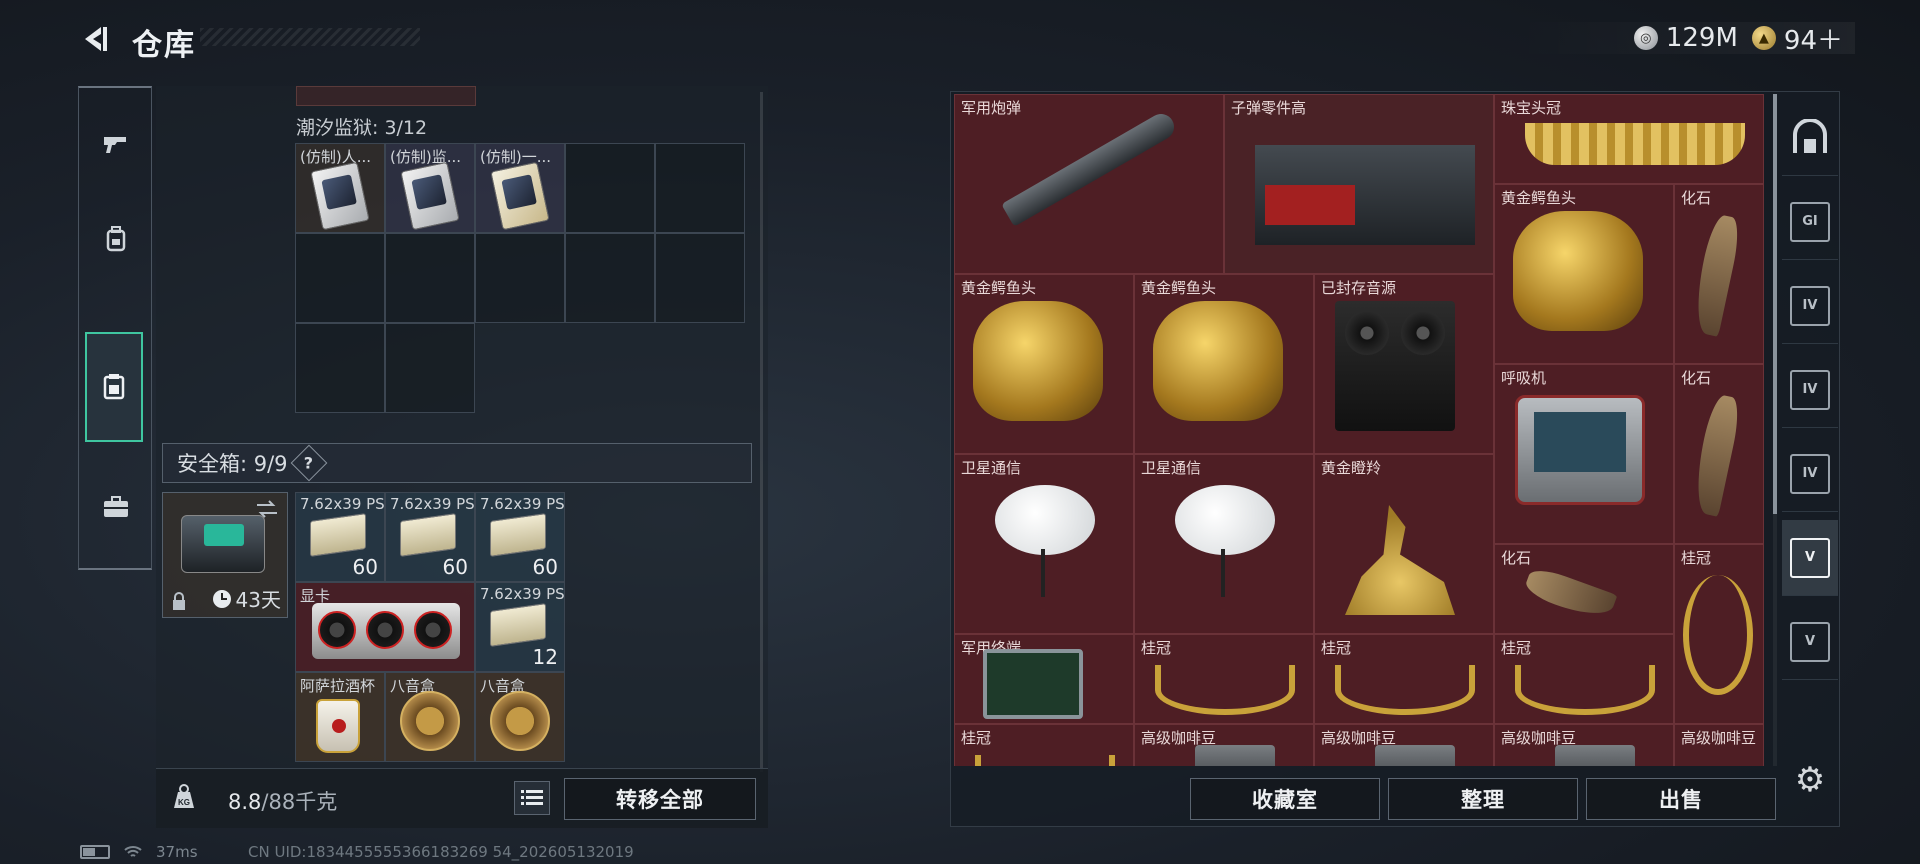 The width and height of the screenshot is (1920, 864). I want to click on reel-recorder-image, so click(1395, 366).